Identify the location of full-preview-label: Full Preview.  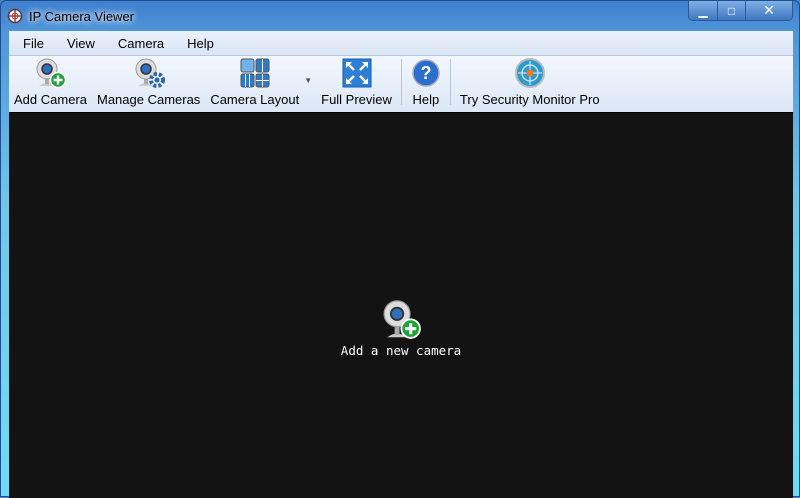
(356, 99).